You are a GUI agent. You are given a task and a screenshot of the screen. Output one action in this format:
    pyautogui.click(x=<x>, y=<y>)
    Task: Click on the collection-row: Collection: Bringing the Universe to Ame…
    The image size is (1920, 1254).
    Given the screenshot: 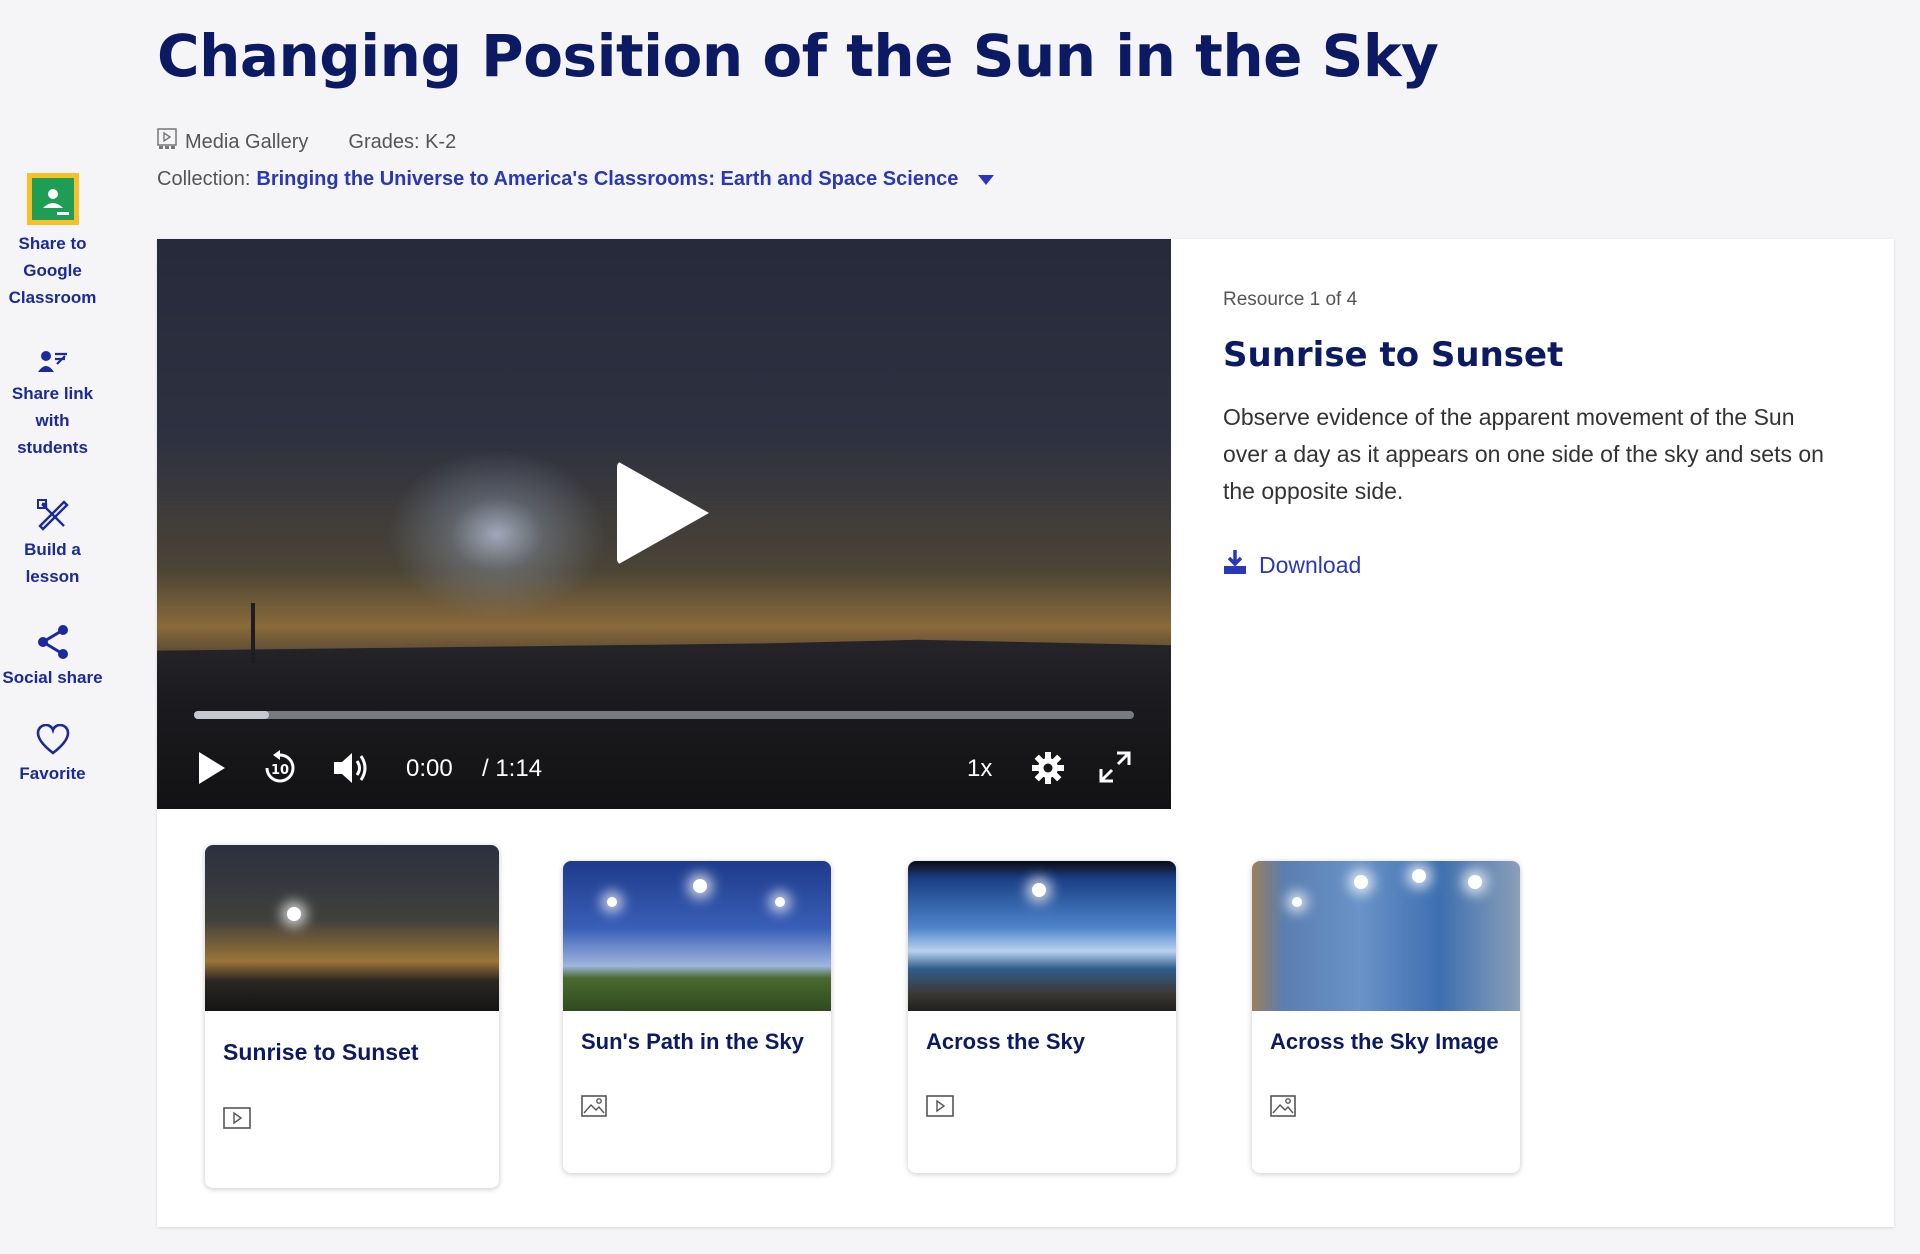 What is the action you would take?
    pyautogui.click(x=576, y=179)
    